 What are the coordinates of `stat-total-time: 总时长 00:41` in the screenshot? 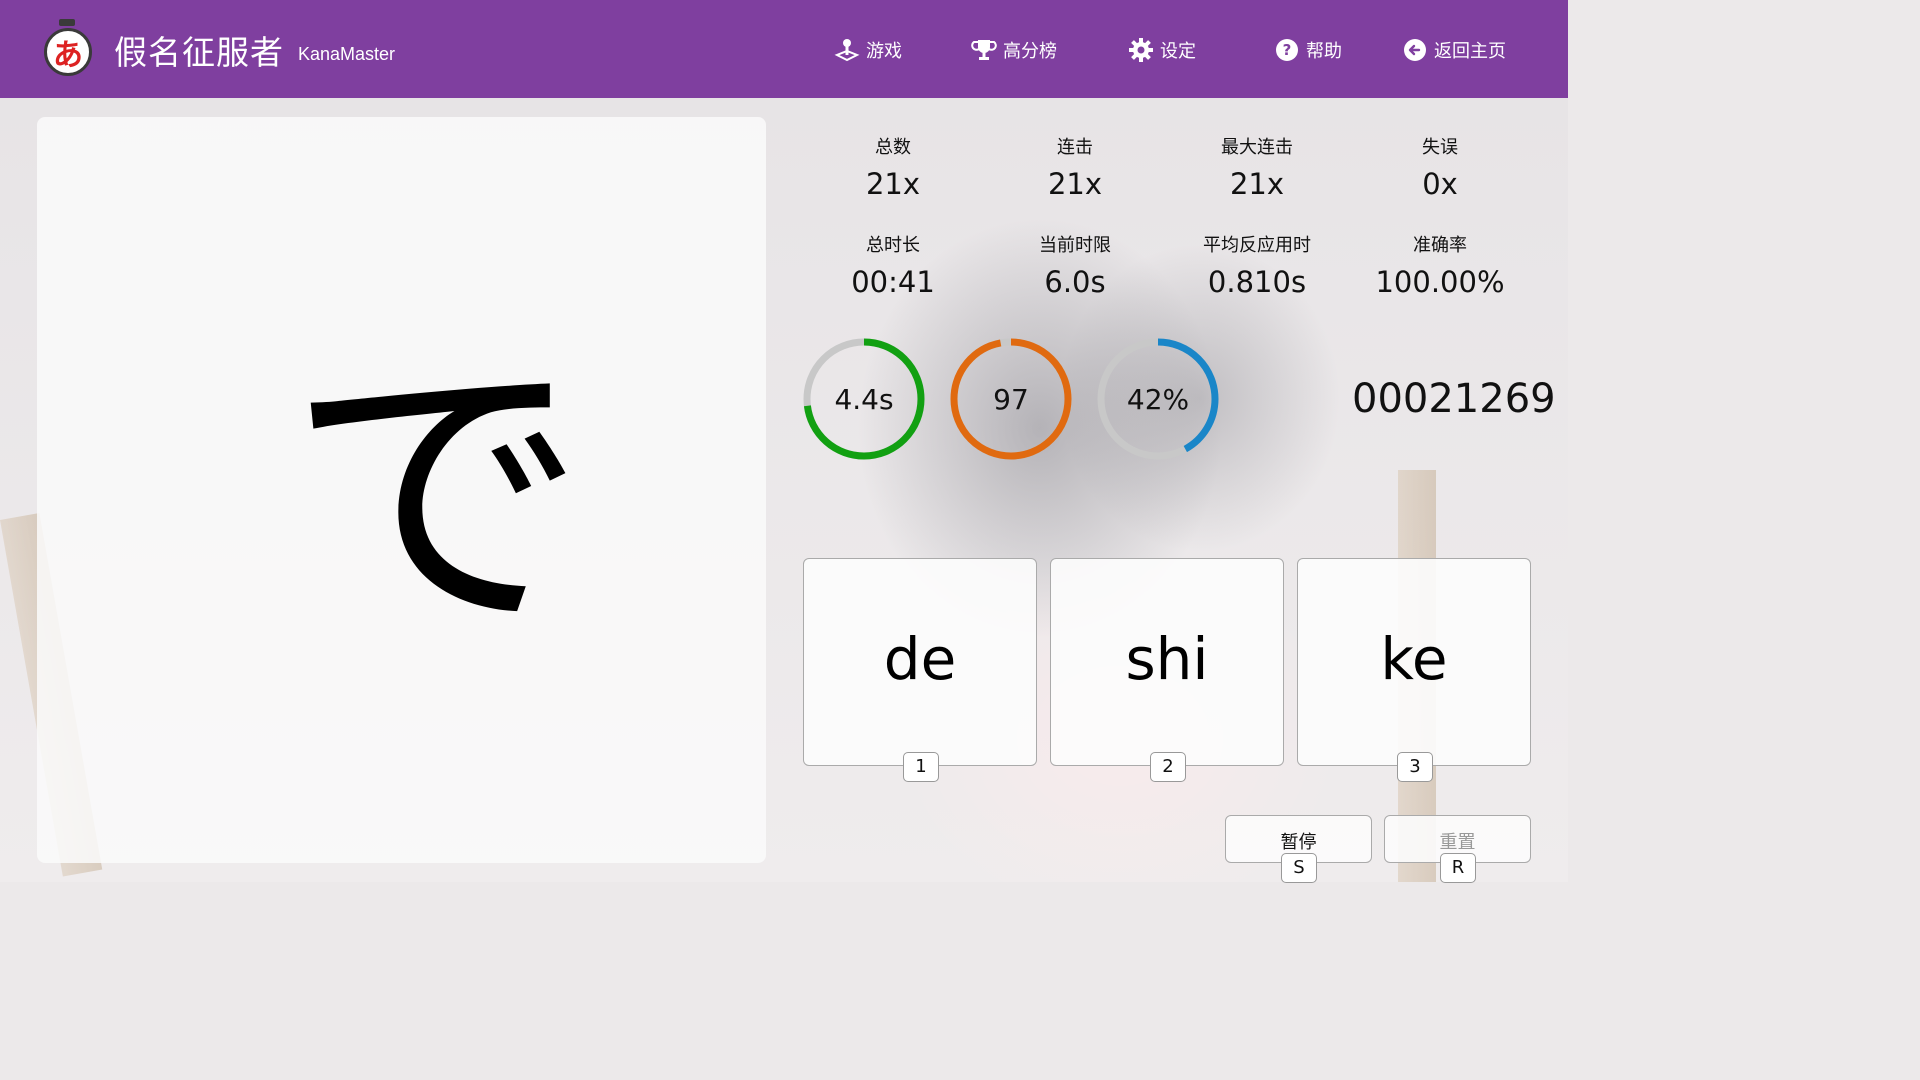 It's located at (893, 265).